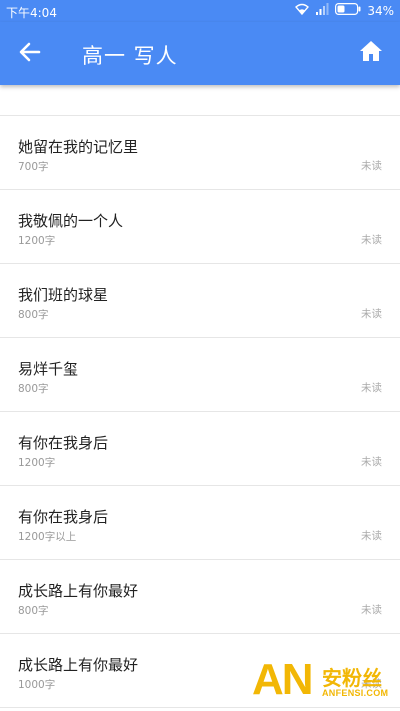  Describe the element at coordinates (200, 523) in the screenshot. I see `list-item: 有你在我身后 1200字以上 未读` at that location.